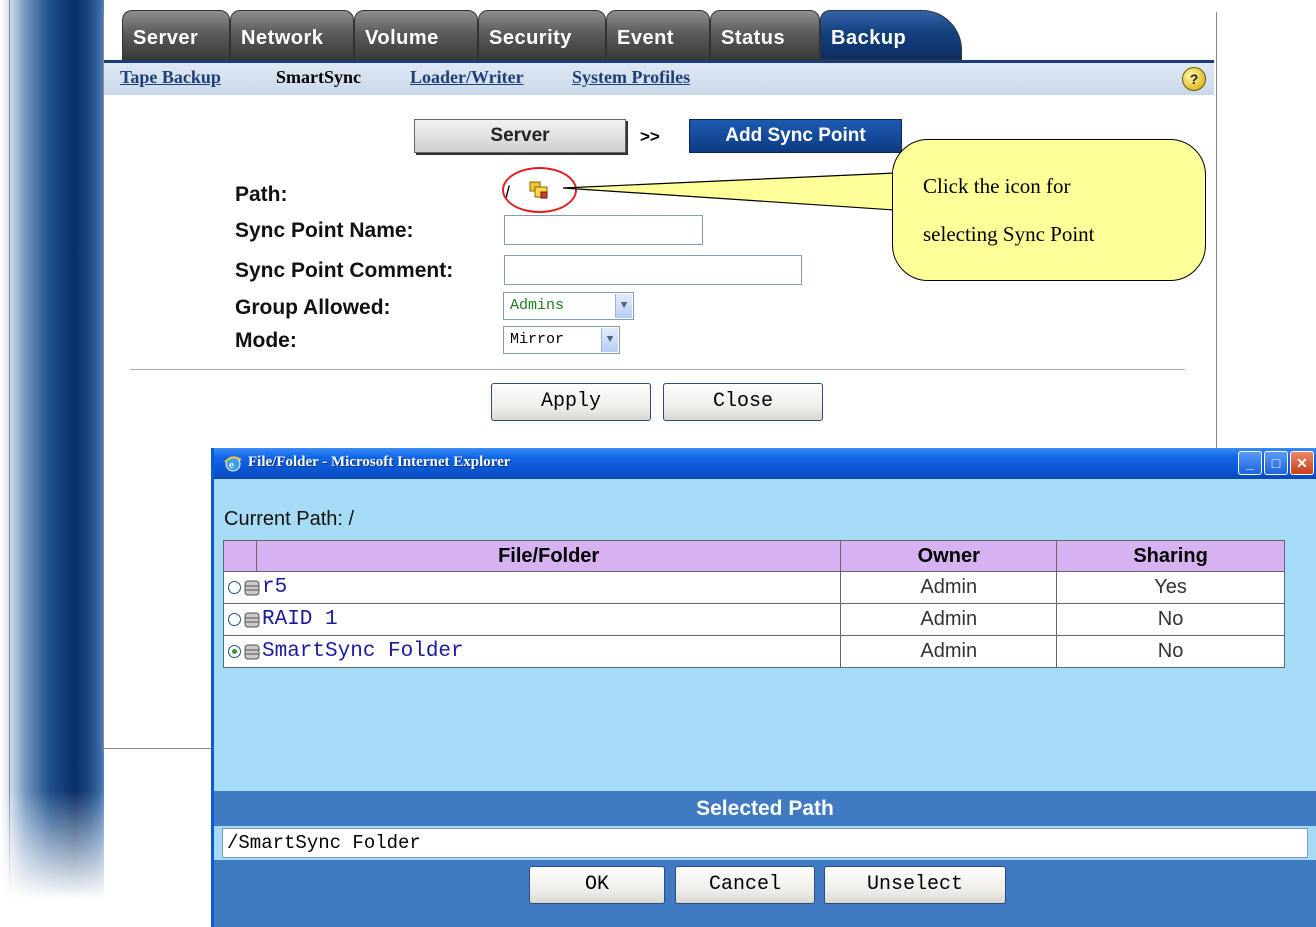  Describe the element at coordinates (1250, 463) in the screenshot. I see `minimize-button: _` at that location.